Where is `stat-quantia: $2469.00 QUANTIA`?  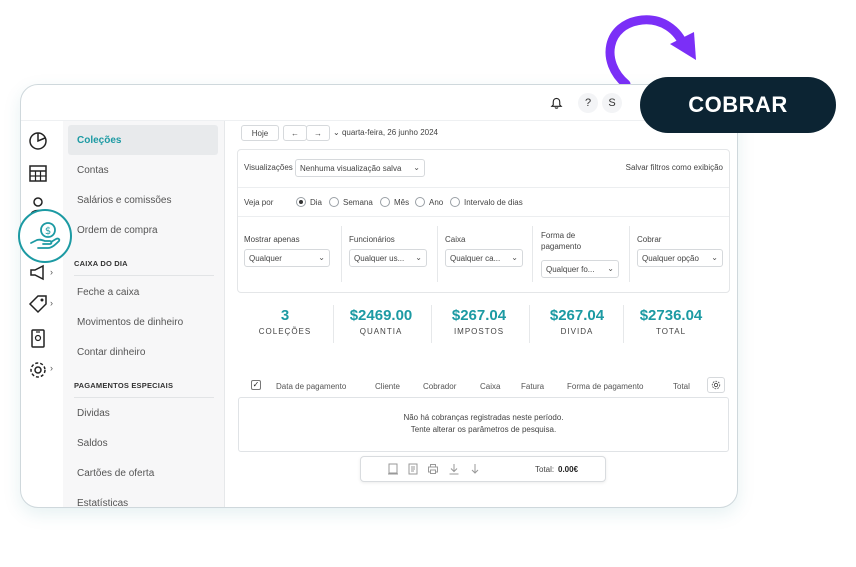 stat-quantia: $2469.00 QUANTIA is located at coordinates (381, 318).